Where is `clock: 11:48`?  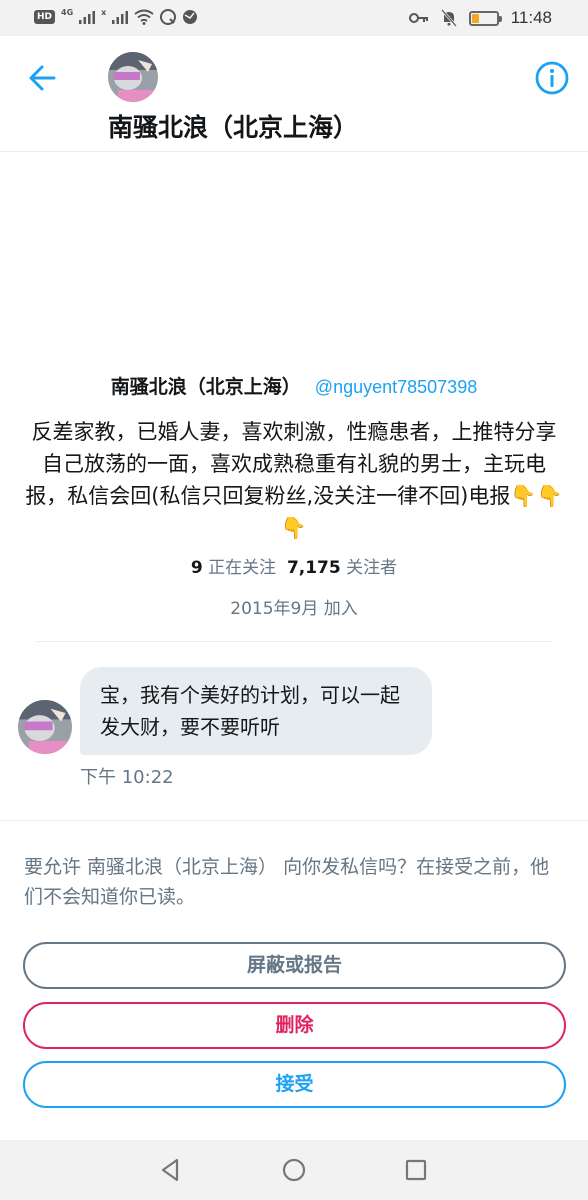 clock: 11:48 is located at coordinates (531, 17).